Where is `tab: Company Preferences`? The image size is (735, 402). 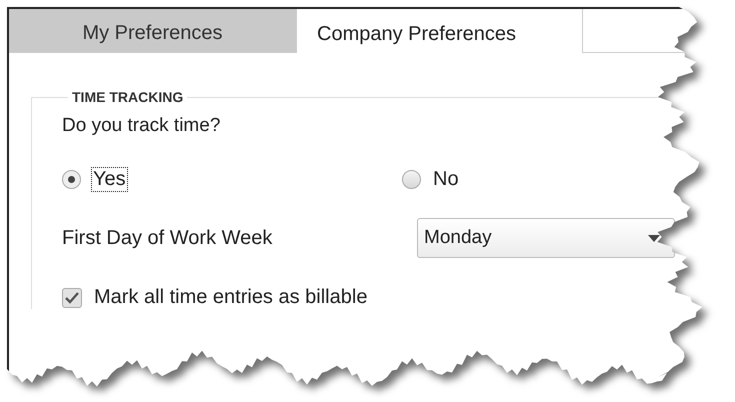
tab: Company Preferences is located at coordinates (439, 31).